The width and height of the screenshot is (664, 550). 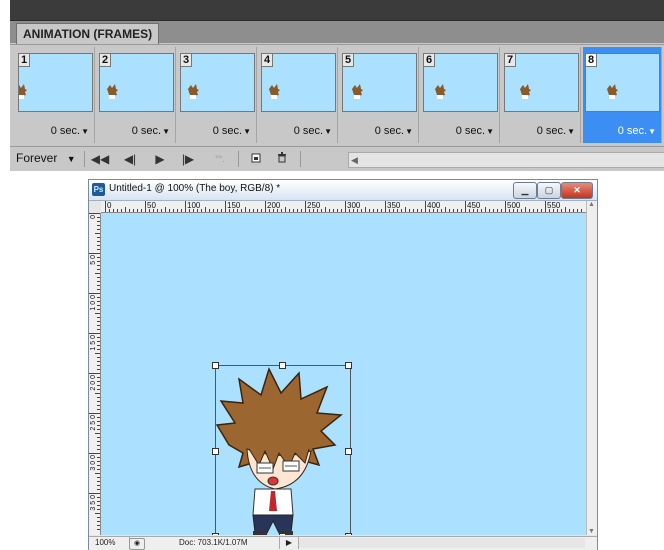 What do you see at coordinates (354, 160) in the screenshot?
I see `scroll-left-icon: ◀` at bounding box center [354, 160].